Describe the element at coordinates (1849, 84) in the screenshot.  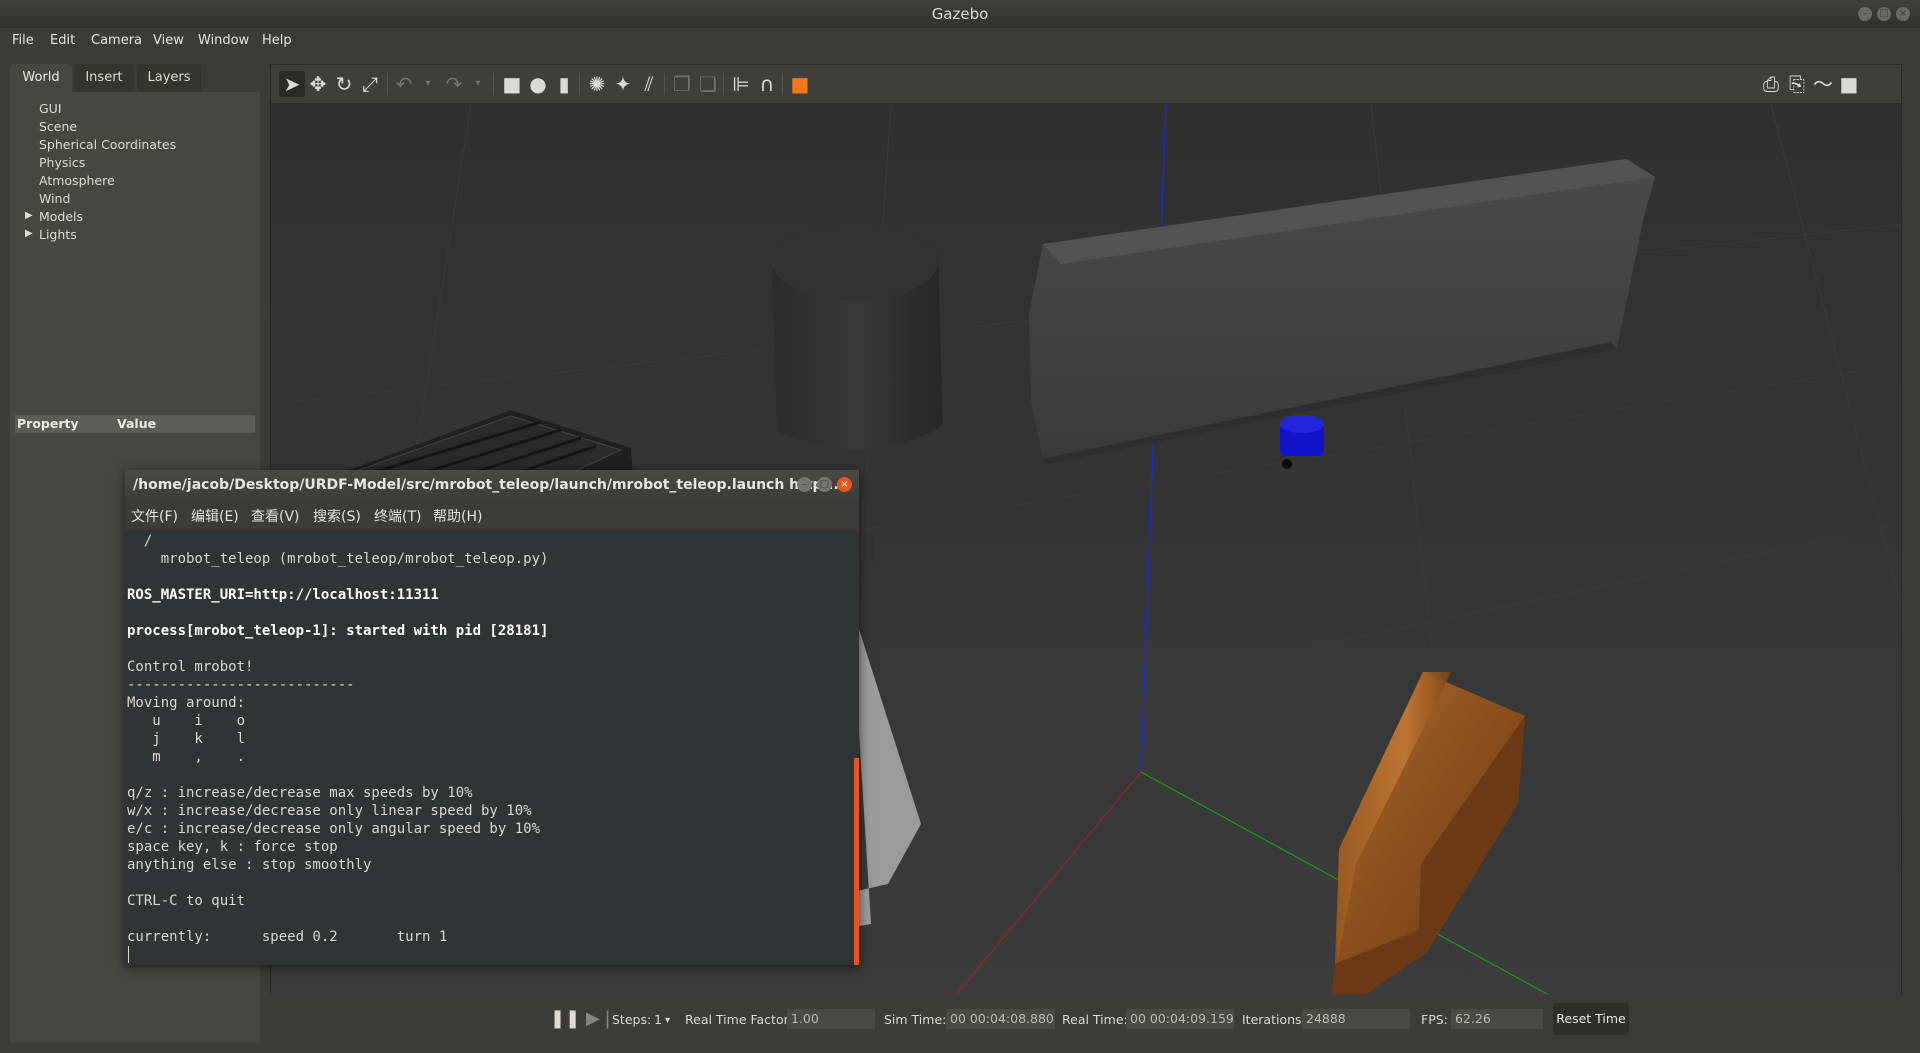
I see `record-video-icon: ■` at that location.